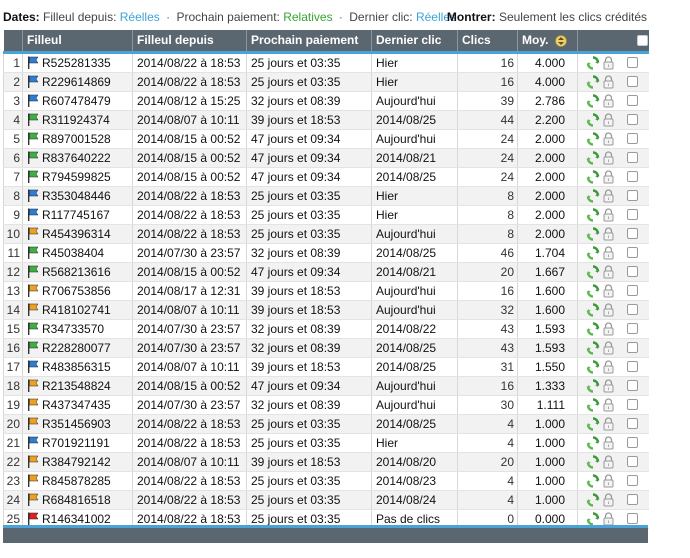  What do you see at coordinates (76, 177) in the screenshot?
I see `referral-id: R794599825` at bounding box center [76, 177].